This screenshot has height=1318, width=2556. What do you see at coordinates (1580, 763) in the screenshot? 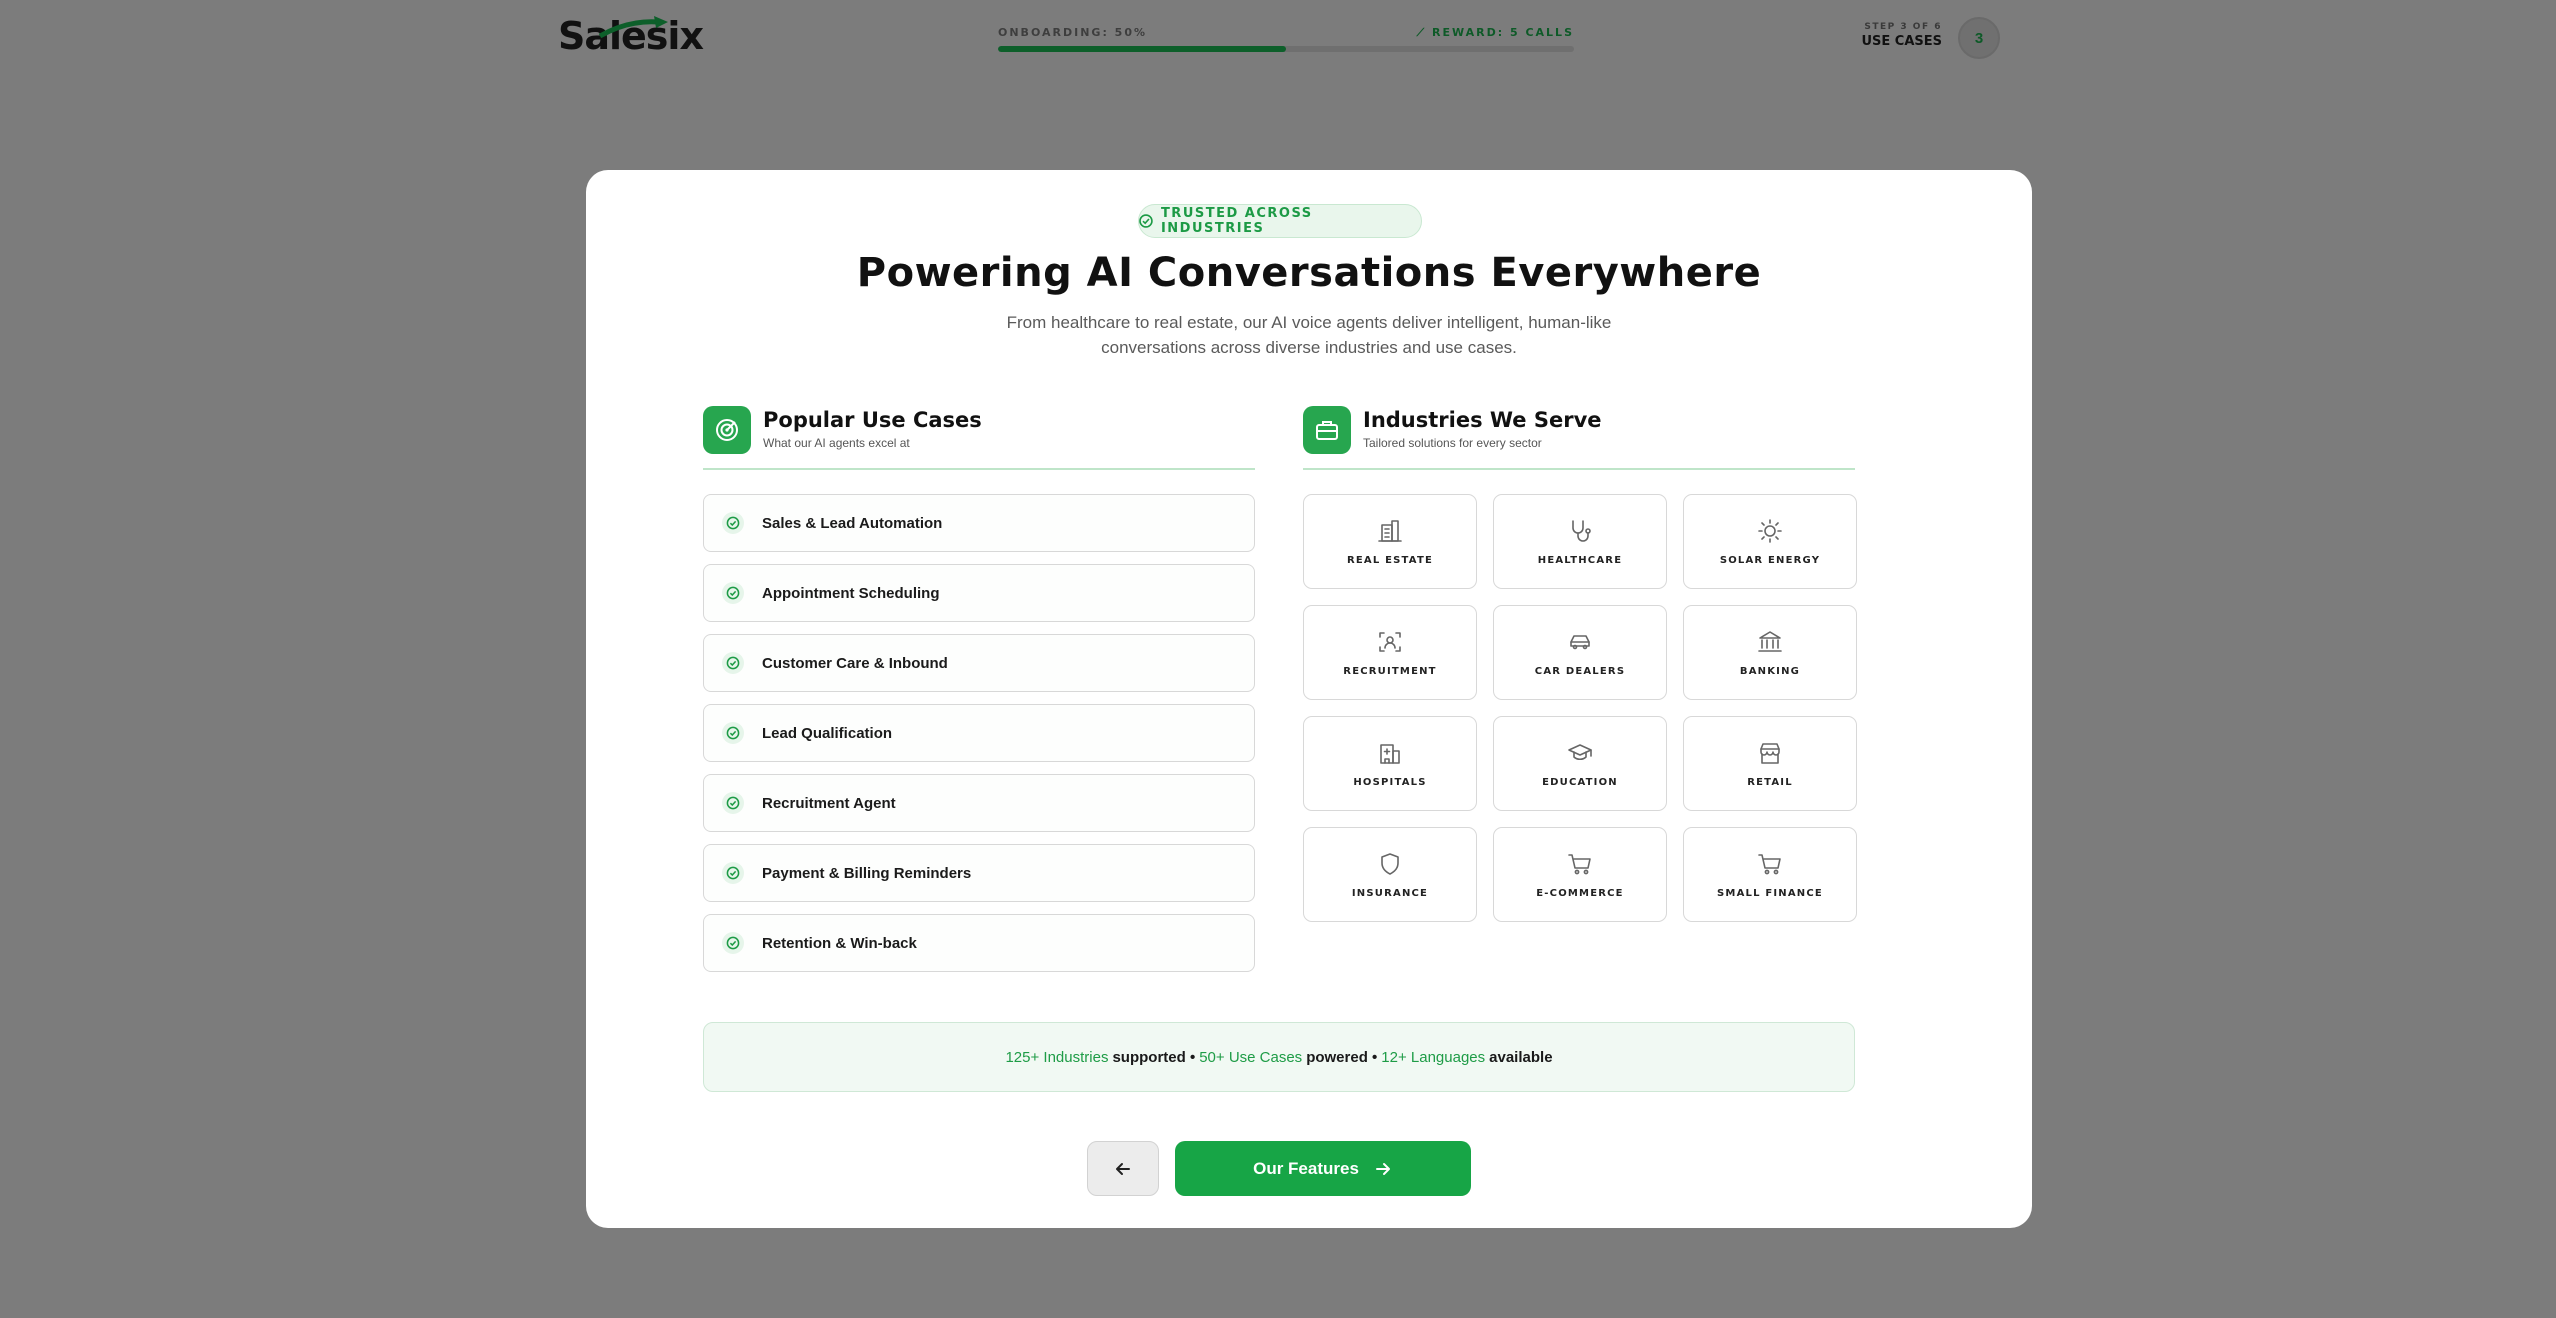
I see `industry-tile: EDUCATION` at bounding box center [1580, 763].